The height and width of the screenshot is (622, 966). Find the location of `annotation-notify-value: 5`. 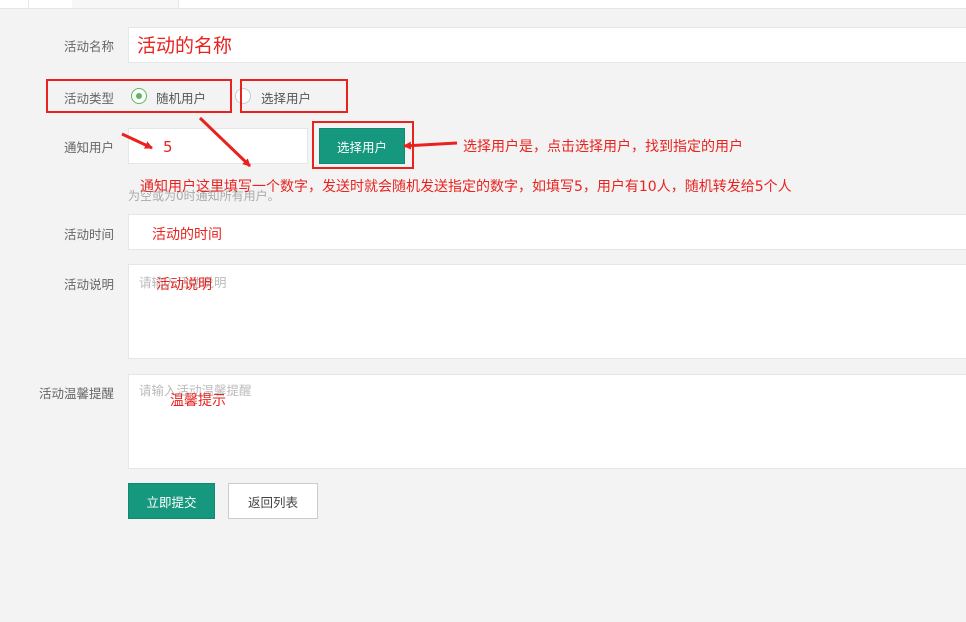

annotation-notify-value: 5 is located at coordinates (168, 147).